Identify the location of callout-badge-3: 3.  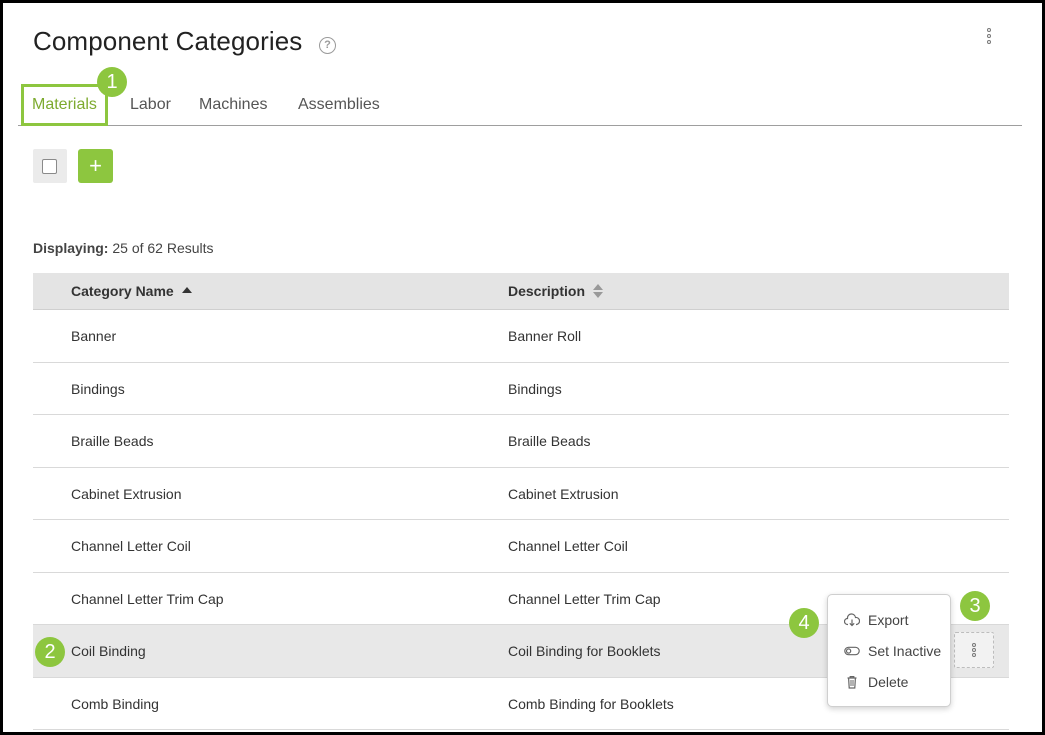
(975, 606).